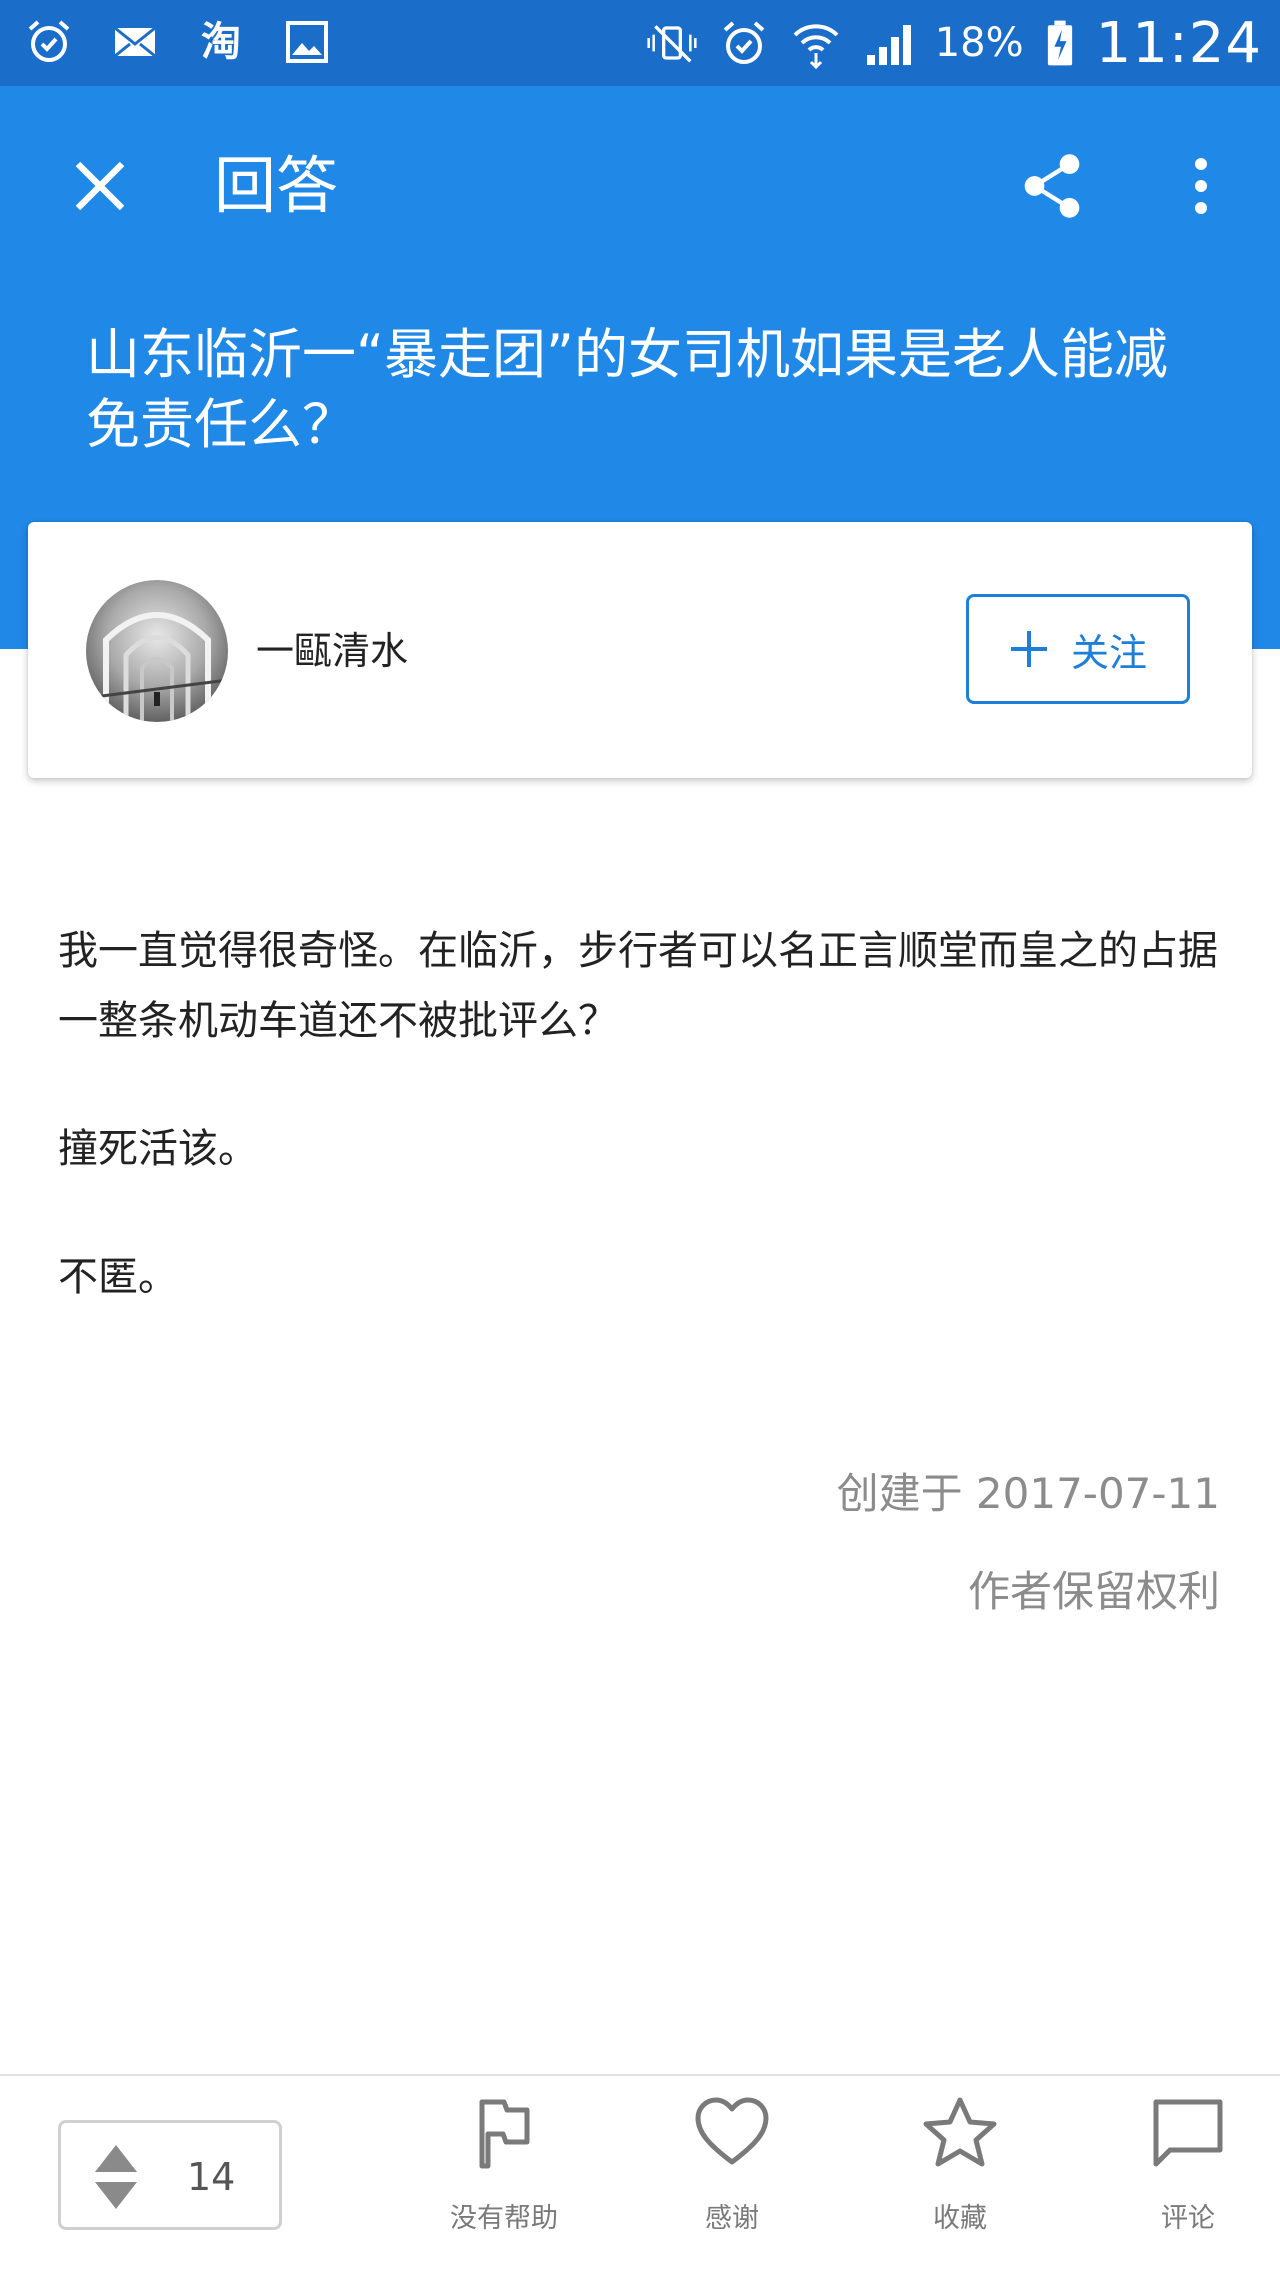  Describe the element at coordinates (178, 42) in the screenshot. I see `status-bar-notifications: 淘` at that location.